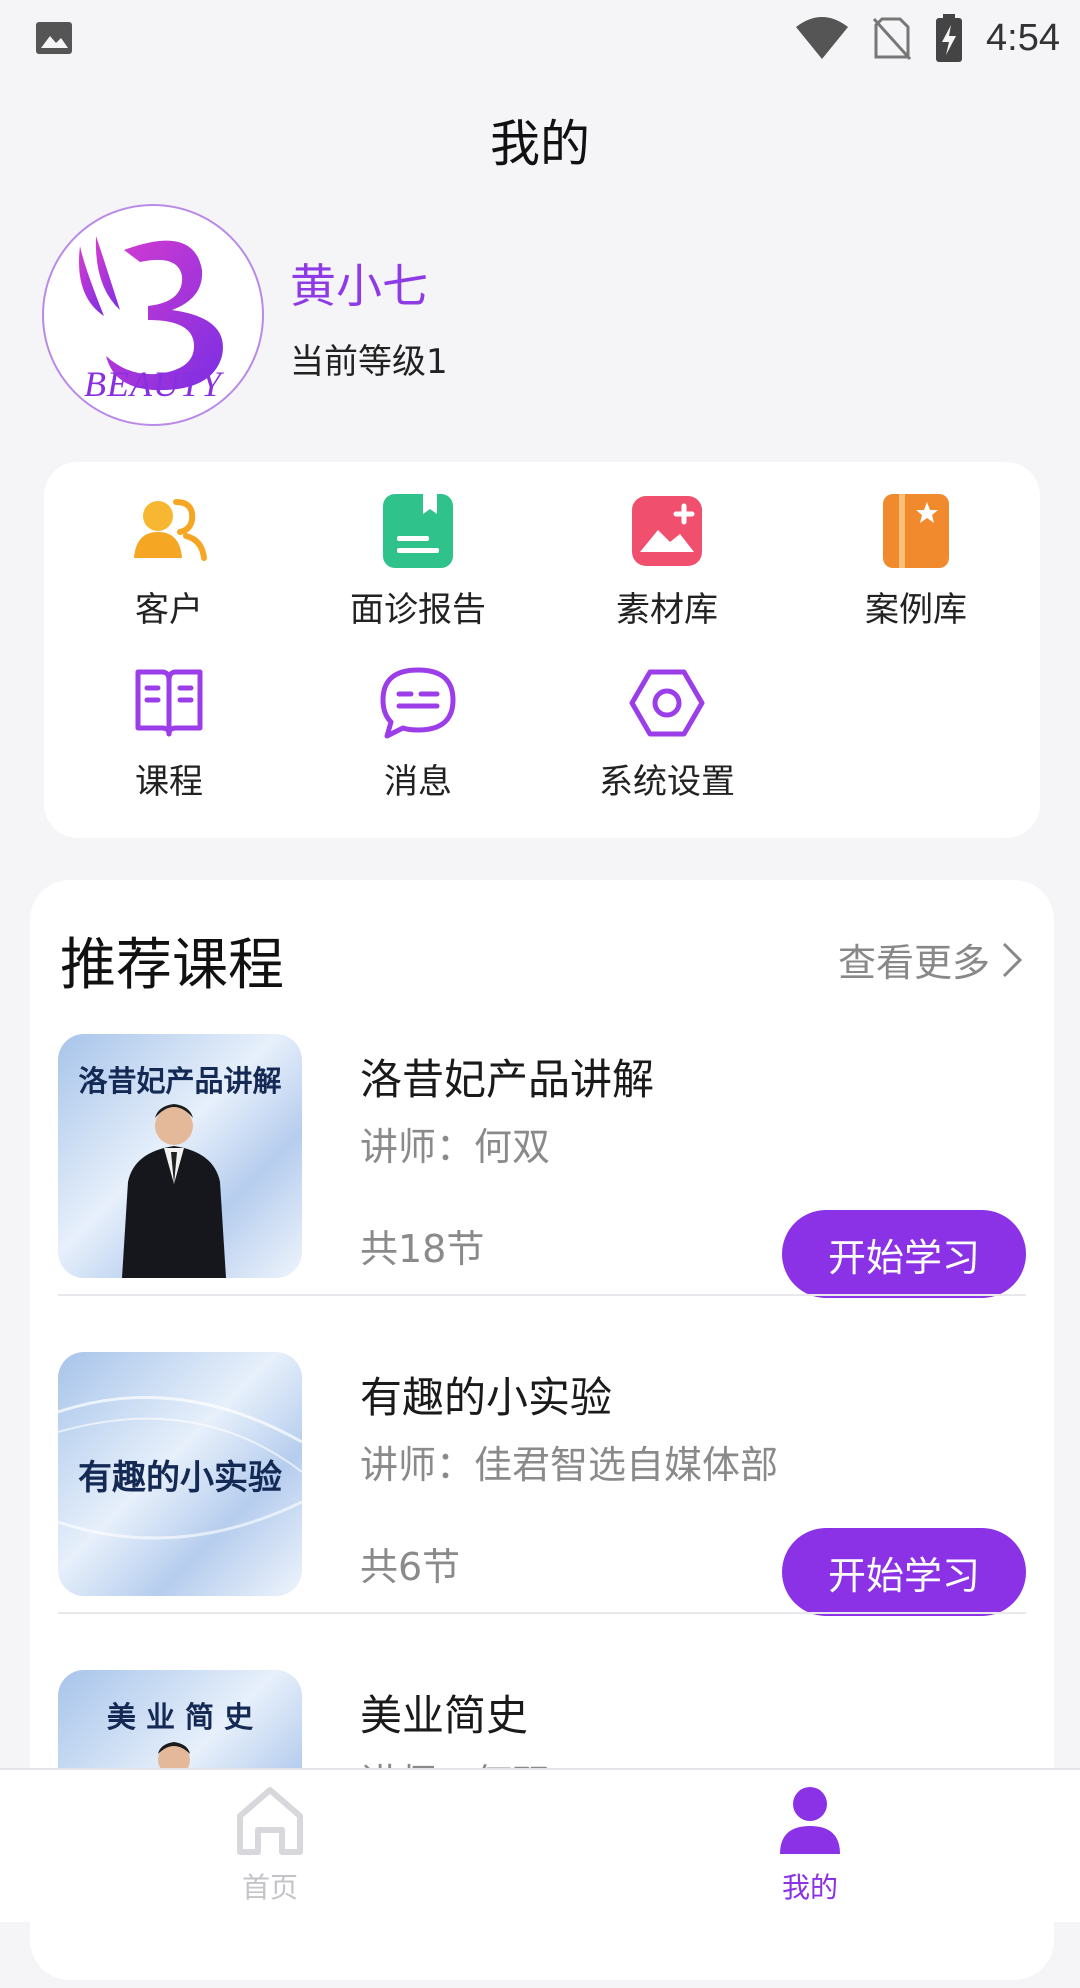 The width and height of the screenshot is (1080, 1988). What do you see at coordinates (444, 1715) in the screenshot?
I see `course-title: 美业简史` at bounding box center [444, 1715].